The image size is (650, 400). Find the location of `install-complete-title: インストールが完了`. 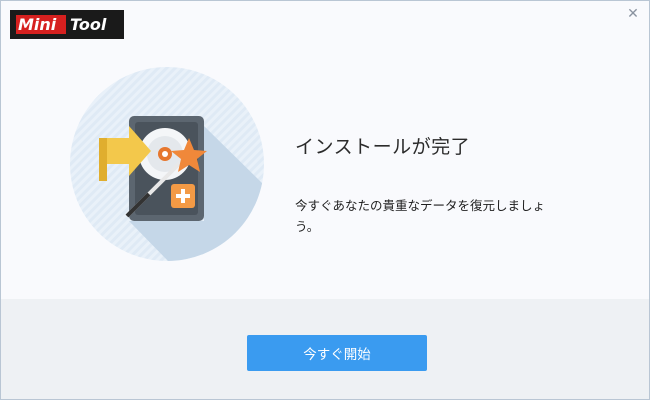

install-complete-title: インストールが完了 is located at coordinates (383, 147).